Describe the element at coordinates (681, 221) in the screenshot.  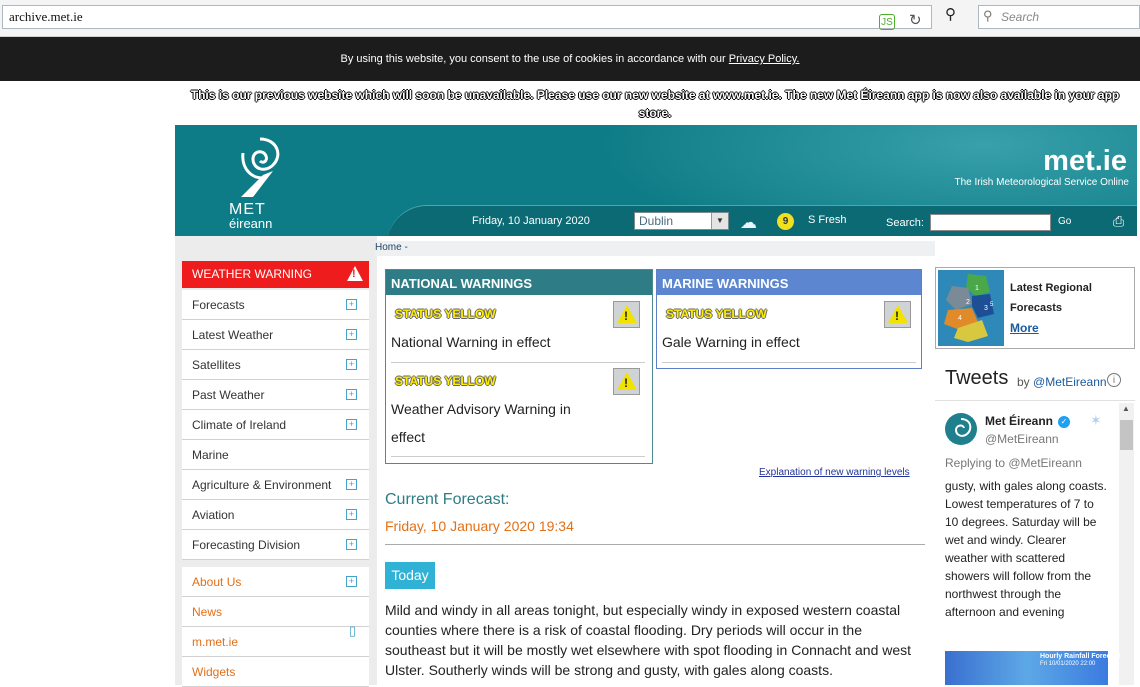
I see `location-select: Dublin ▼` at that location.